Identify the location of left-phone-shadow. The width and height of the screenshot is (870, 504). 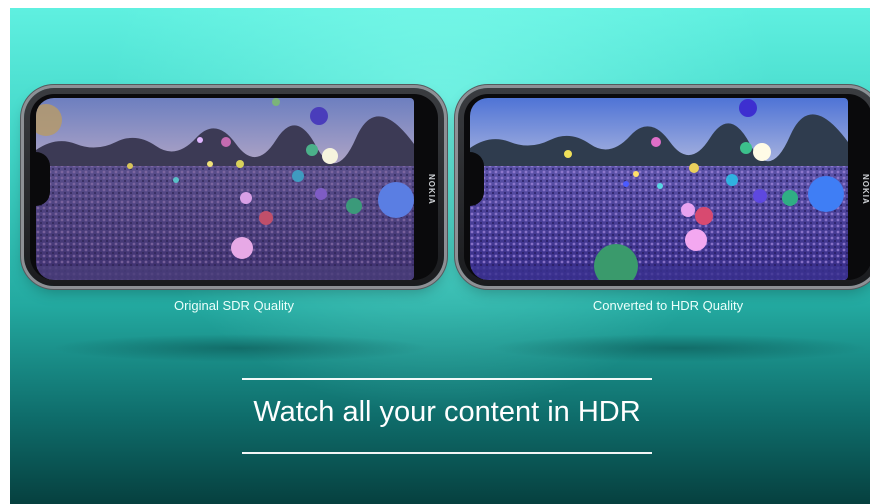
(240, 348).